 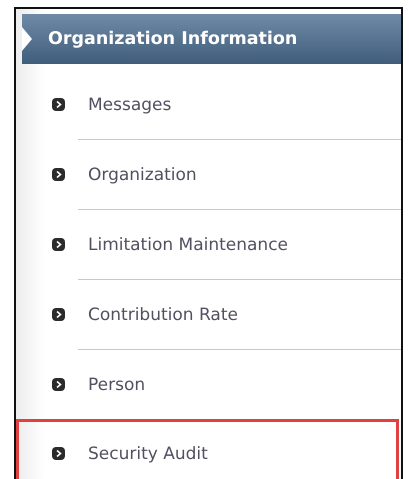 What do you see at coordinates (208, 244) in the screenshot?
I see `menu-item: Limitation Maintenance` at bounding box center [208, 244].